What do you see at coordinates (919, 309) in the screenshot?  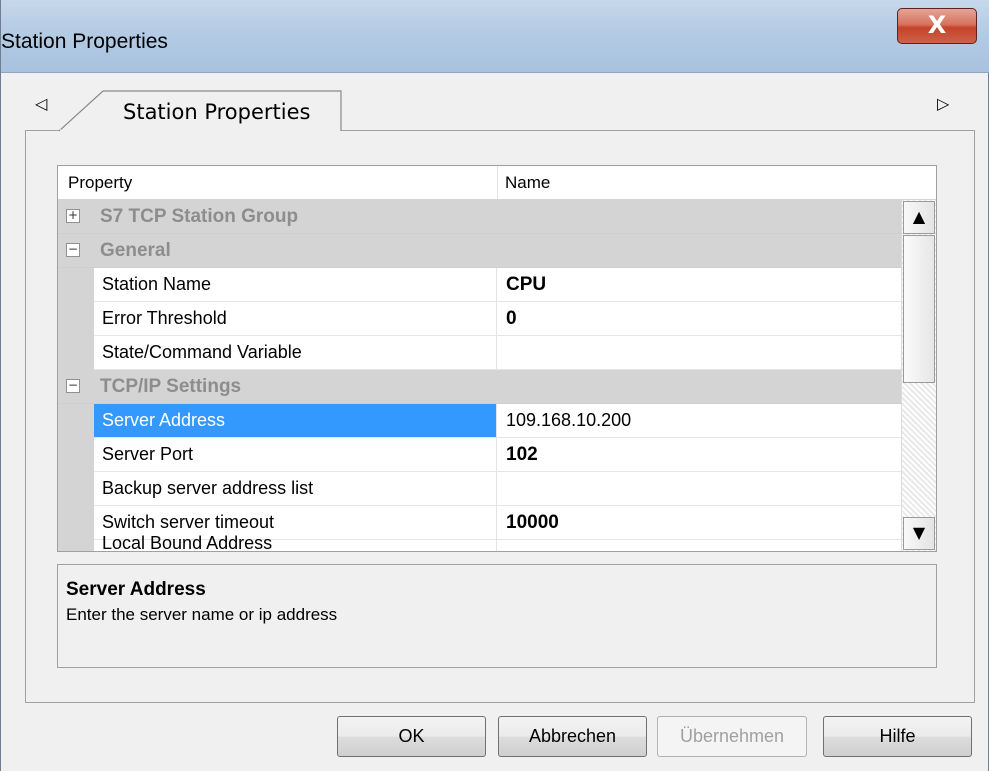 I see `scroll-thumb` at bounding box center [919, 309].